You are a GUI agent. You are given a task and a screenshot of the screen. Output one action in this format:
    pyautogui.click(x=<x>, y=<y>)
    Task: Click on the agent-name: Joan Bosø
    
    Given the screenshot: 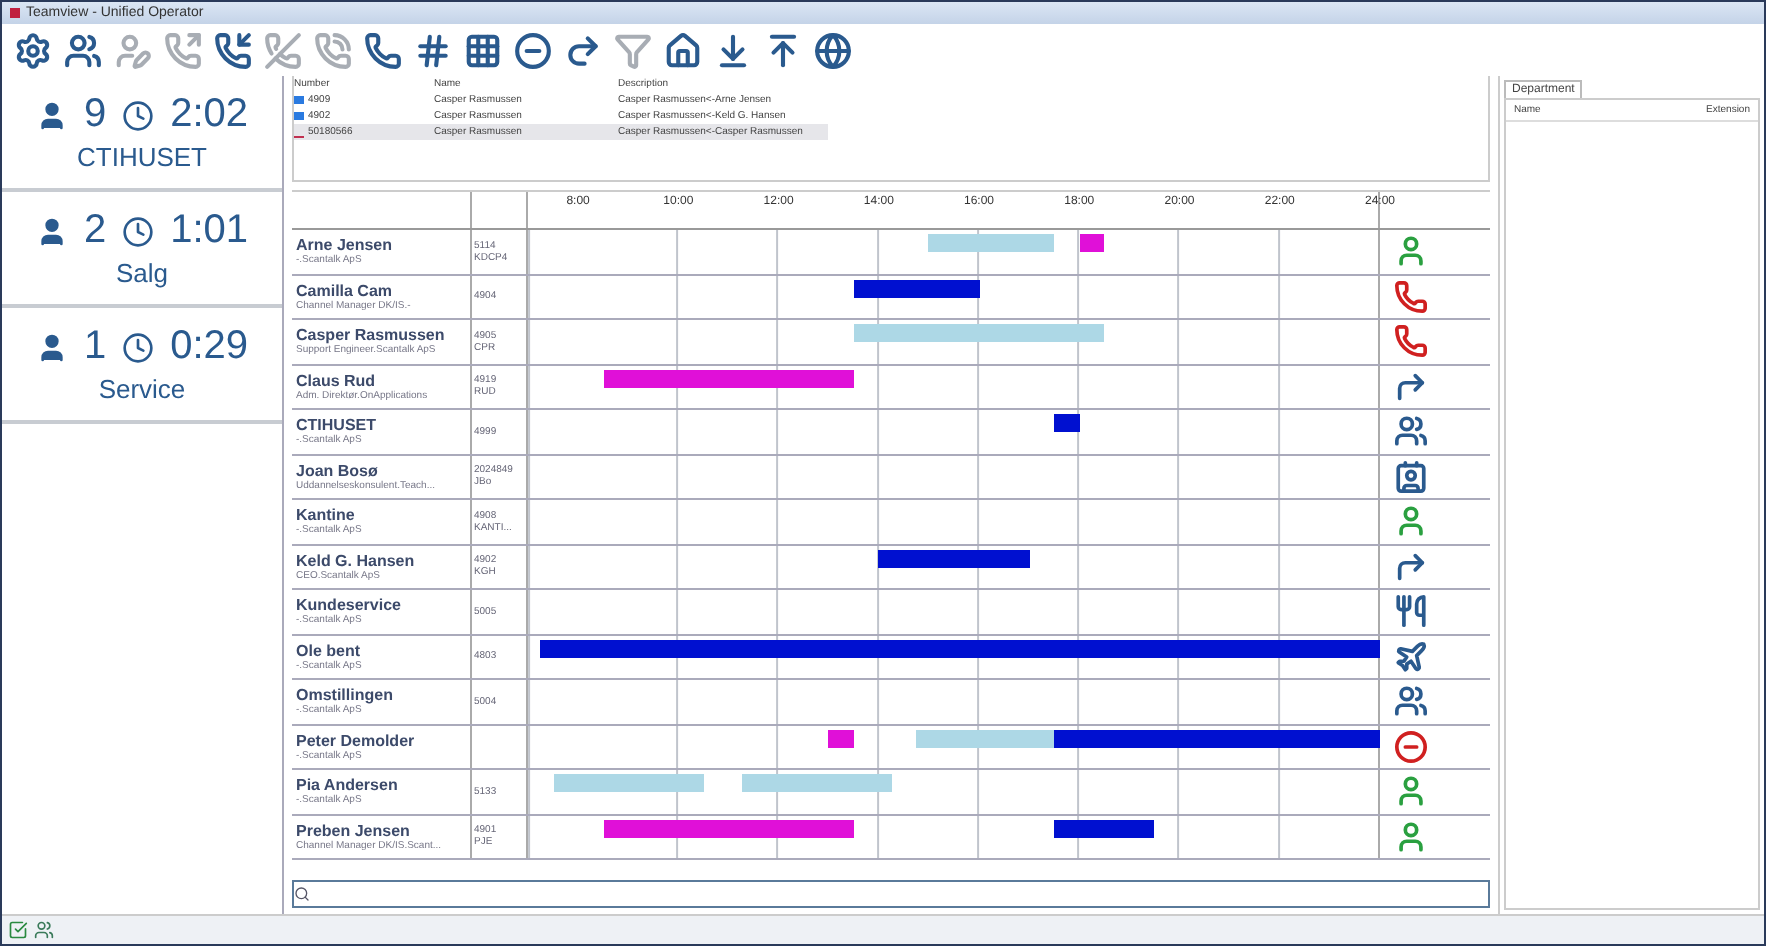 What is the action you would take?
    pyautogui.click(x=338, y=470)
    